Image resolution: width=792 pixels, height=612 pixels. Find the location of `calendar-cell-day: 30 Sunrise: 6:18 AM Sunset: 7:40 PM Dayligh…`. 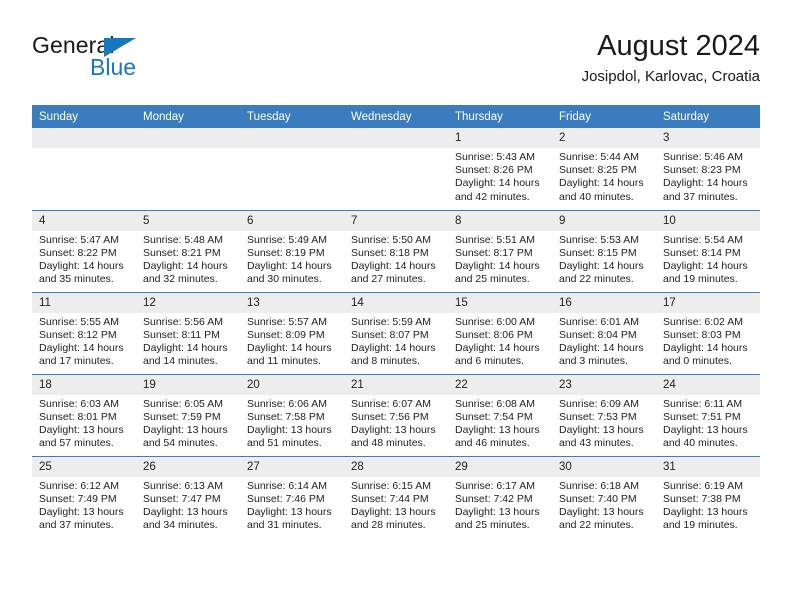

calendar-cell-day: 30 Sunrise: 6:18 AM Sunset: 7:40 PM Dayligh… is located at coordinates (604, 496).